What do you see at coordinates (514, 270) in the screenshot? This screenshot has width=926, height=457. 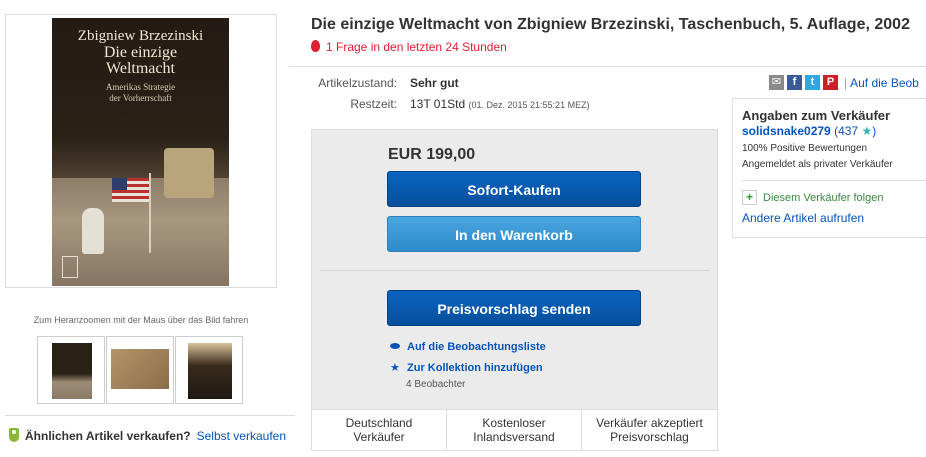 I see `buybox-divider` at bounding box center [514, 270].